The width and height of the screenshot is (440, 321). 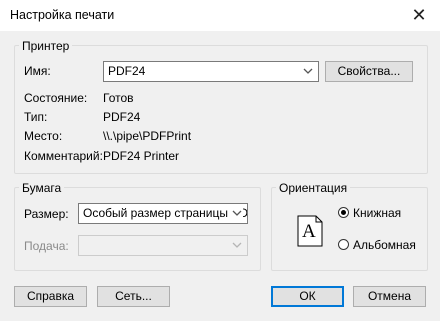 I want to click on printer-name-select: PDF24, so click(x=211, y=71).